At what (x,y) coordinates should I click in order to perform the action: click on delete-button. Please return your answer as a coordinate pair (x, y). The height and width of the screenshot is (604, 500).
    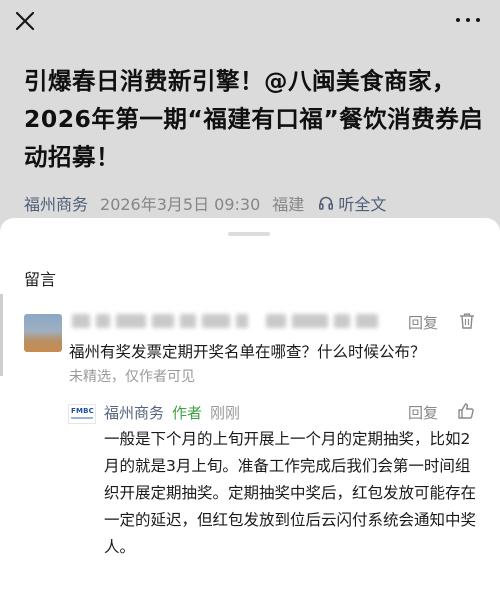
    Looking at the image, I should click on (467, 323).